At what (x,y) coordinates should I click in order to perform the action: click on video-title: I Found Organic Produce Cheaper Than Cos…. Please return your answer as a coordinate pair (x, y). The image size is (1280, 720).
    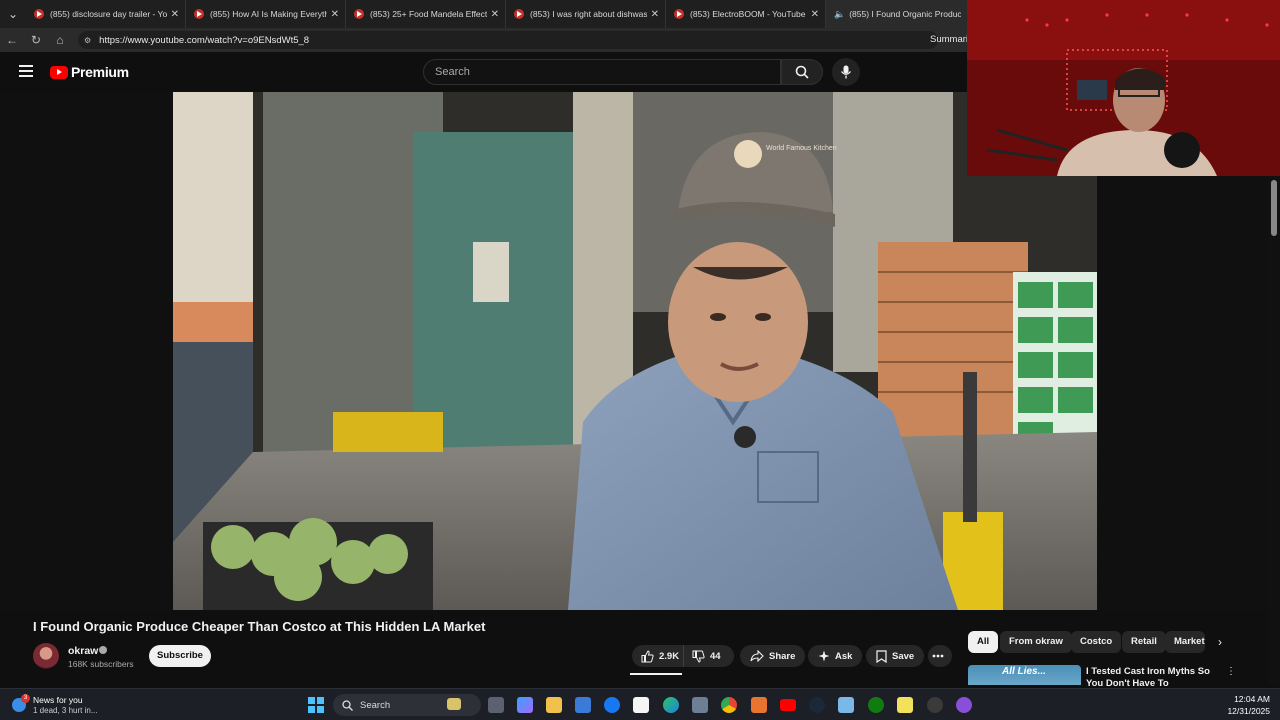
    Looking at the image, I should click on (259, 626).